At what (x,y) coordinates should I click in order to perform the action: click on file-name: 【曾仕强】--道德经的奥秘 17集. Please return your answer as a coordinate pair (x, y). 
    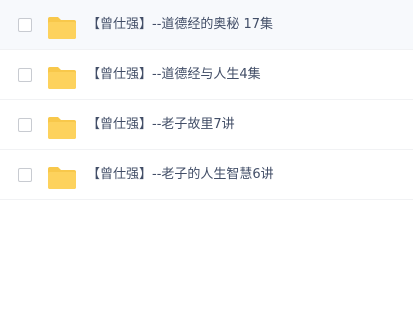
    Looking at the image, I should click on (180, 25).